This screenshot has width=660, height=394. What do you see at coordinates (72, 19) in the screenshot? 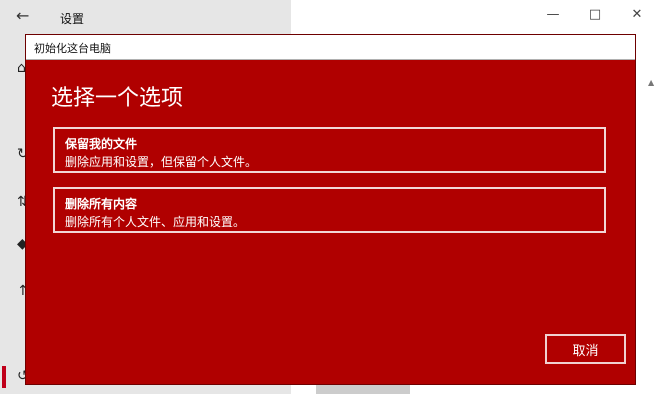
I see `settings-title: 设置` at bounding box center [72, 19].